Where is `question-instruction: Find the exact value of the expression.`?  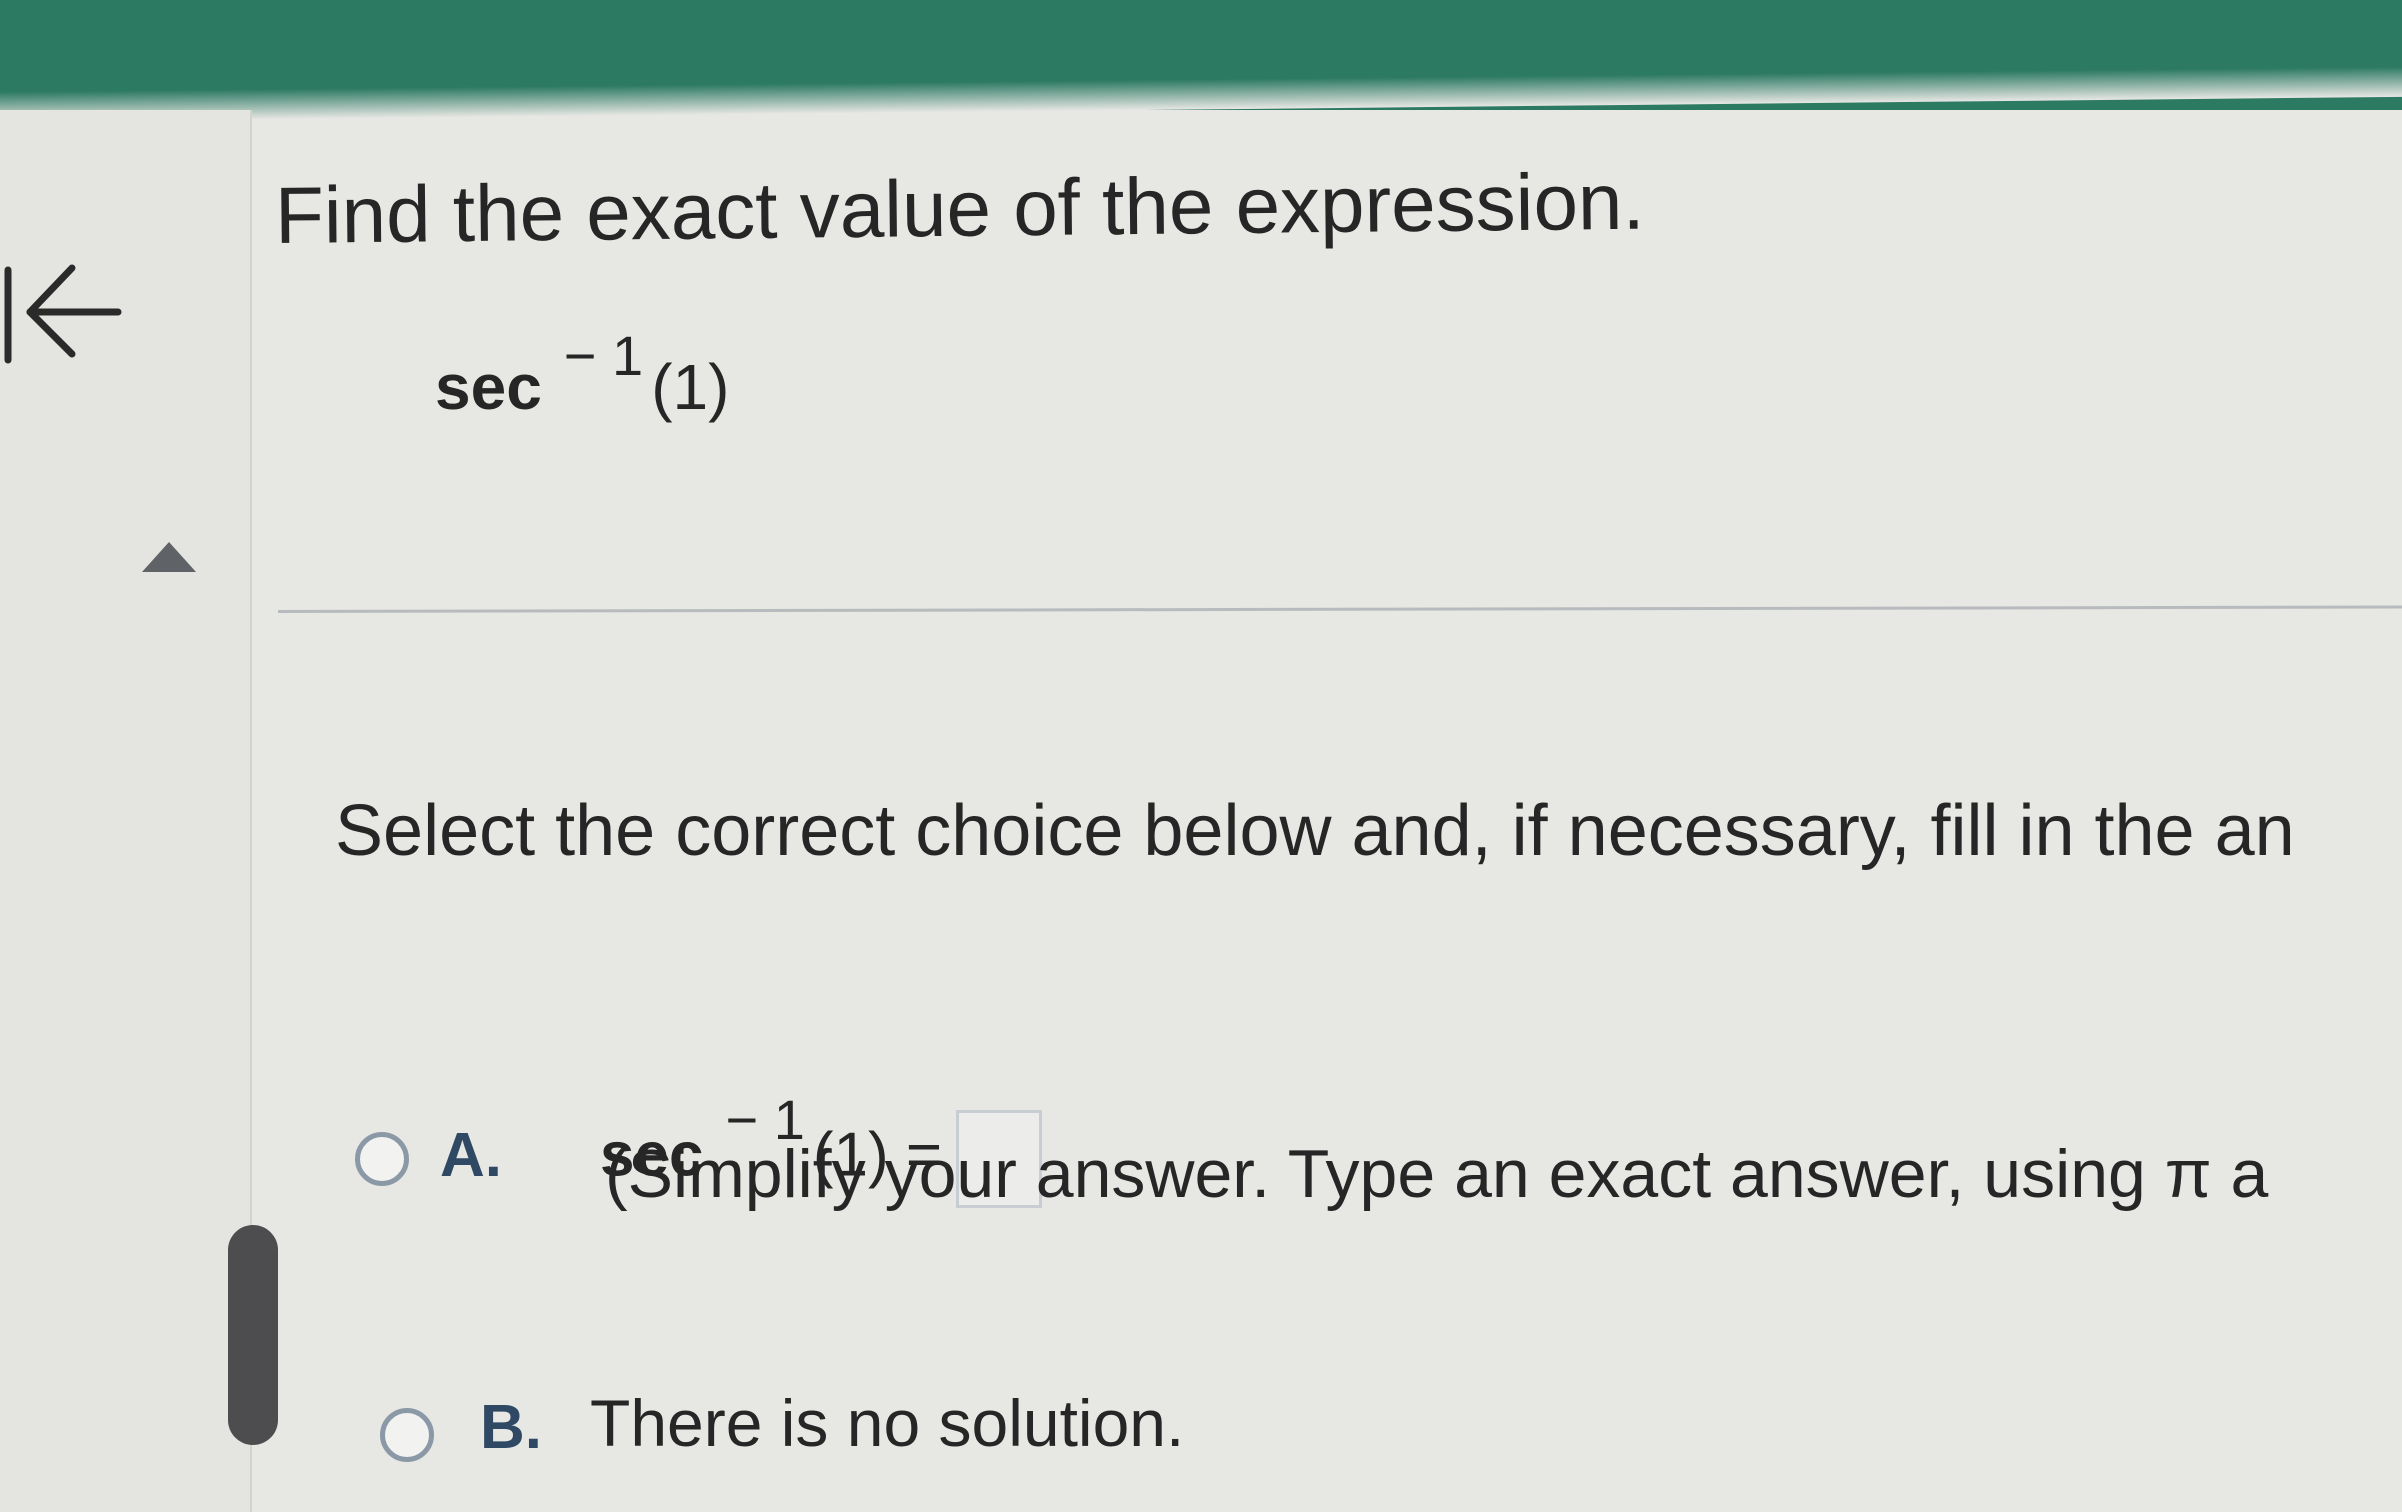 question-instruction: Find the exact value of the expression. is located at coordinates (960, 208).